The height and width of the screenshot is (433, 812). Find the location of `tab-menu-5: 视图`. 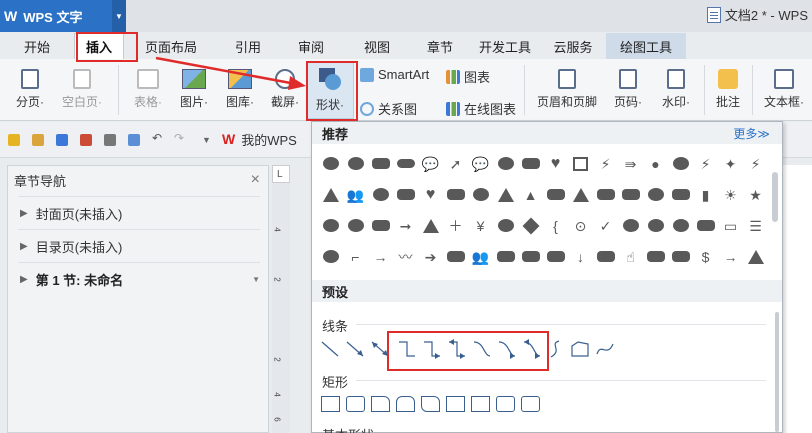

tab-menu-5: 视图 is located at coordinates (377, 46).